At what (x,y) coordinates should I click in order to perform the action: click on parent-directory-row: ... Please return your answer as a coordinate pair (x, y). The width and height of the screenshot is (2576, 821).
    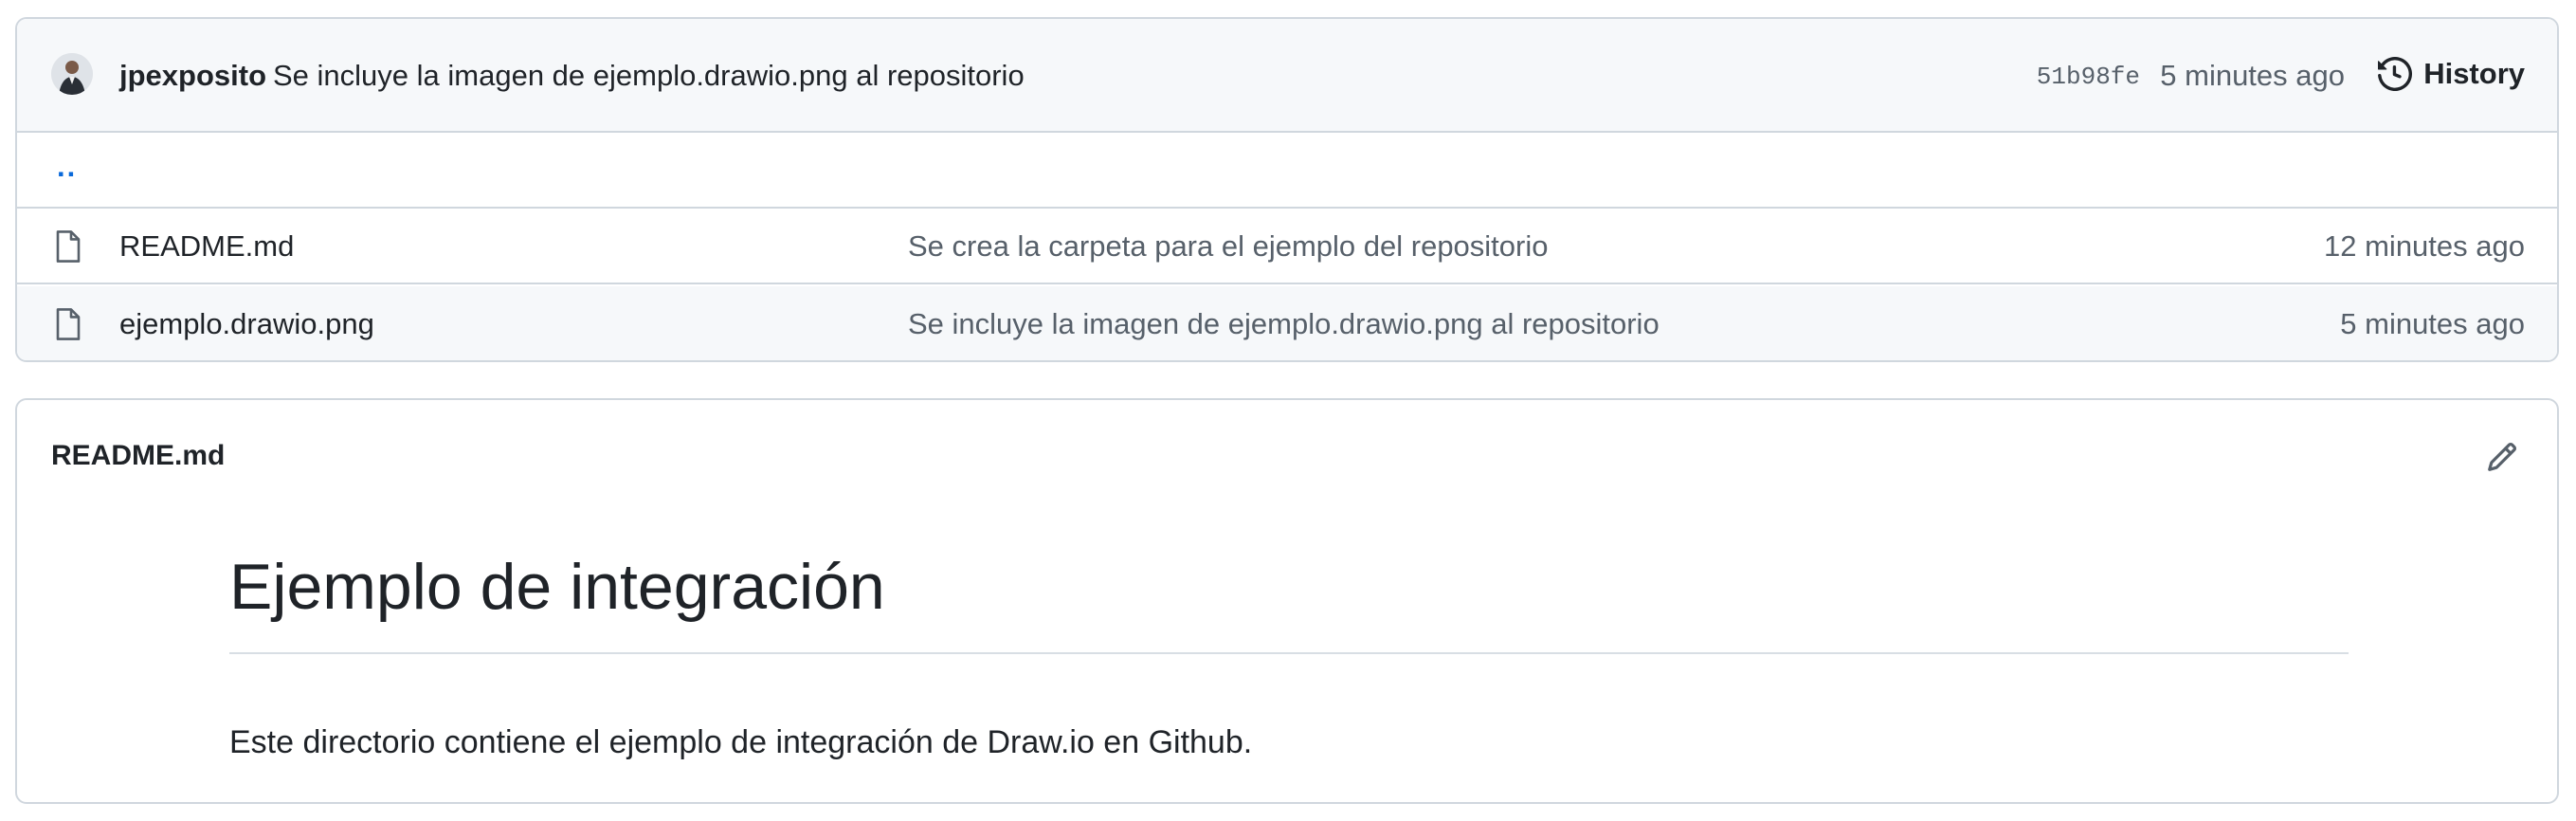
    Looking at the image, I should click on (1287, 171).